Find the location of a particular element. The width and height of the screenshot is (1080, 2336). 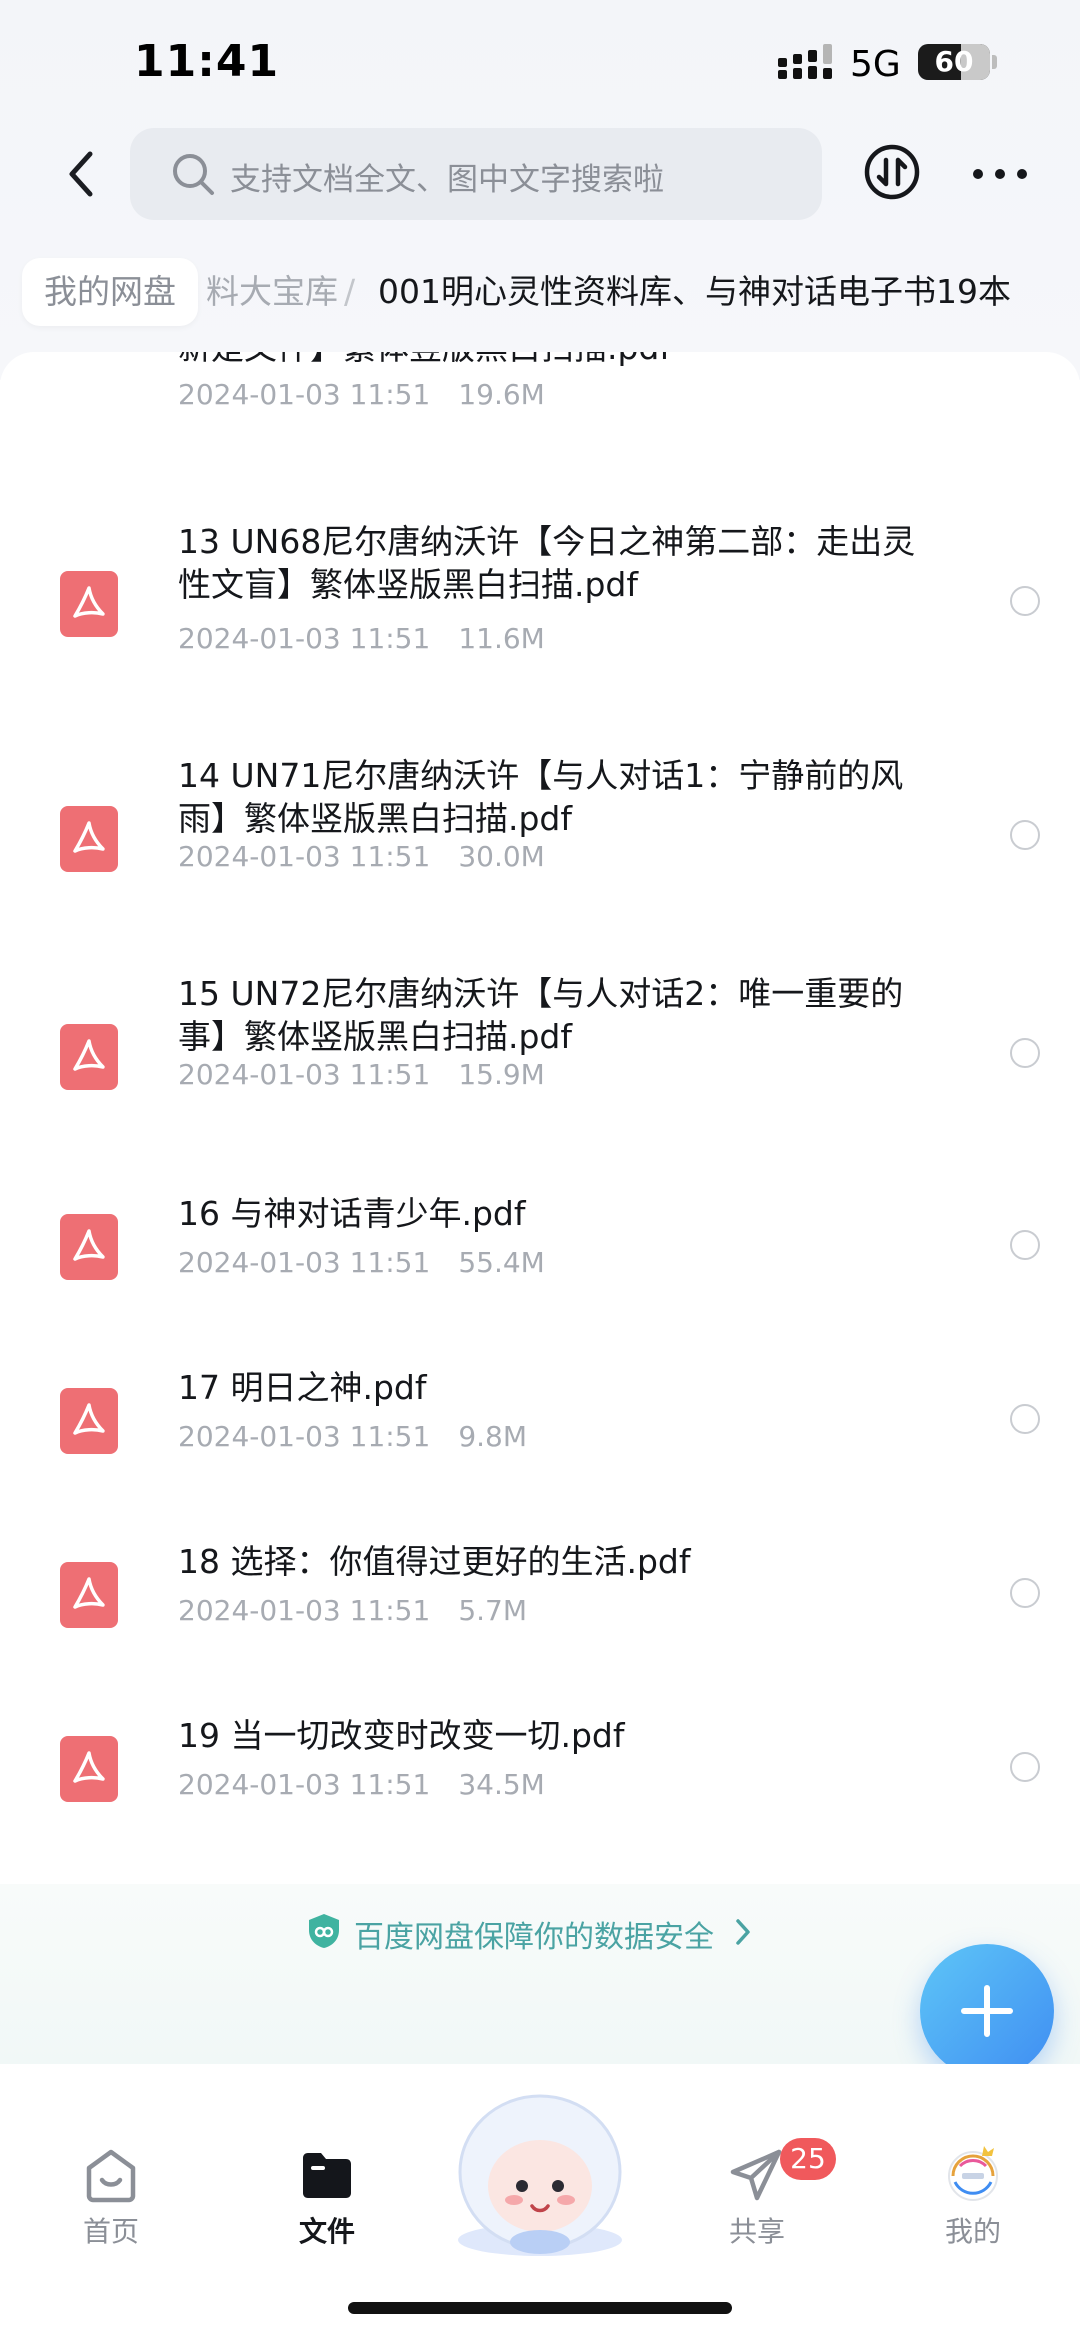

tab-label: 文件 is located at coordinates (326, 2231).